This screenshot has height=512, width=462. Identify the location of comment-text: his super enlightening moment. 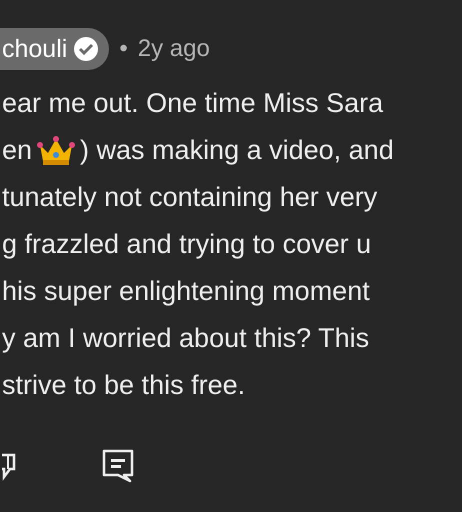
(186, 291).